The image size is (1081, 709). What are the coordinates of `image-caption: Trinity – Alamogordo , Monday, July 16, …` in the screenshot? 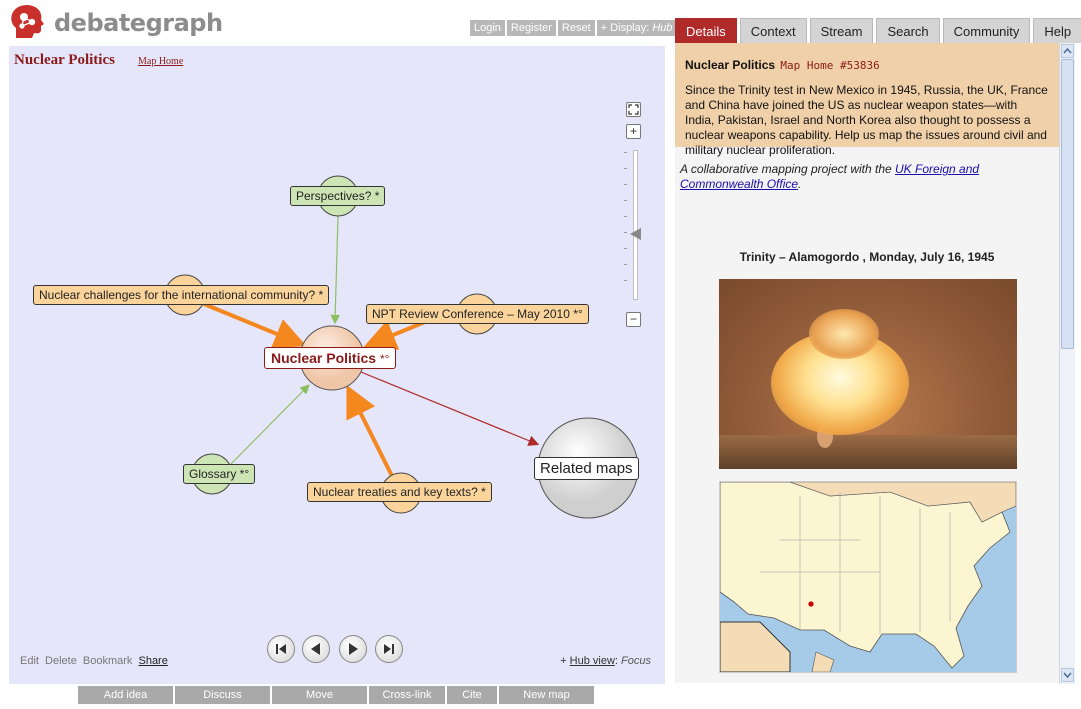 It's located at (867, 257).